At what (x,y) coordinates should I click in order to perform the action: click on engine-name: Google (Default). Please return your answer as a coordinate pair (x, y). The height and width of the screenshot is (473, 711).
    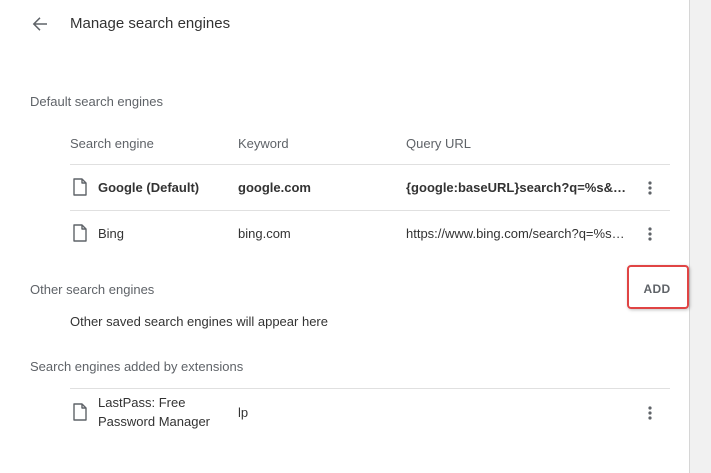
    Looking at the image, I should click on (149, 187).